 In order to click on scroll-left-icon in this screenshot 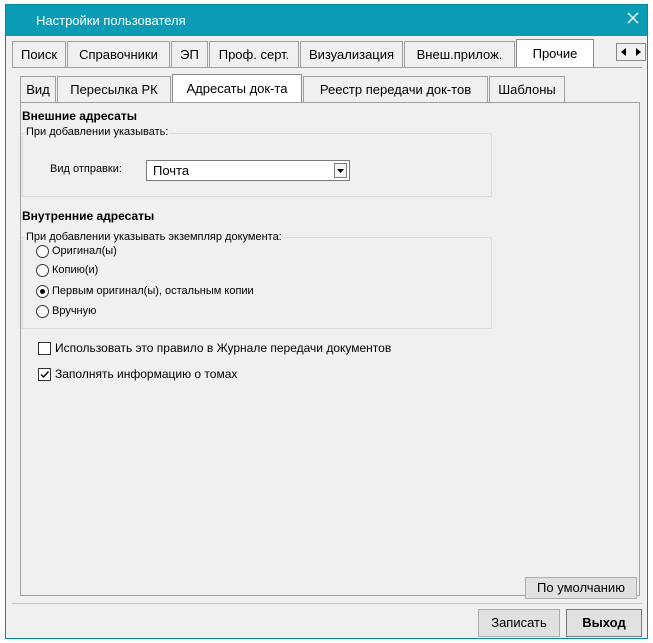, I will do `click(624, 52)`.